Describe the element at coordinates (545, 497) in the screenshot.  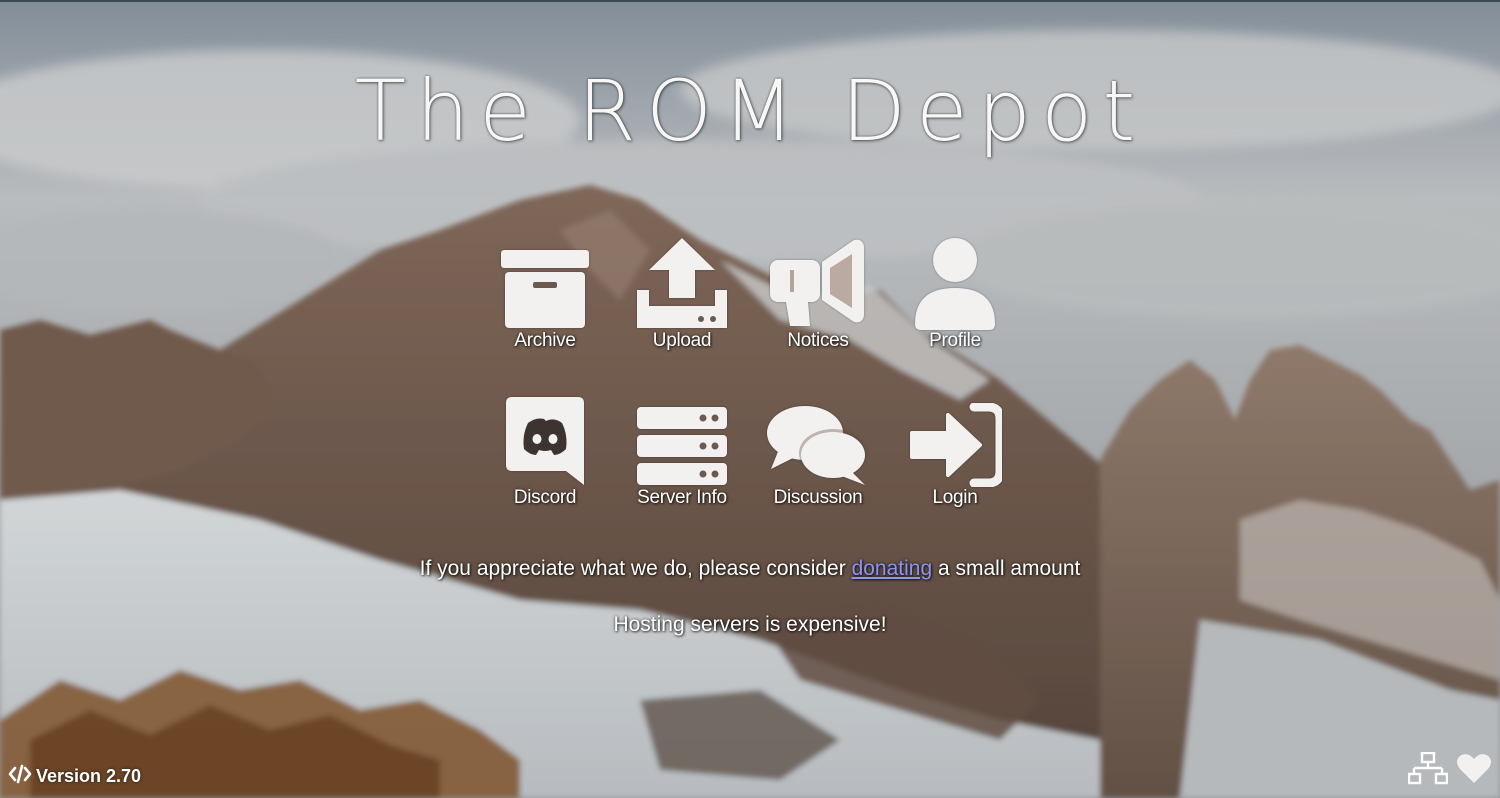
I see `nav-discord-label: Discord` at that location.